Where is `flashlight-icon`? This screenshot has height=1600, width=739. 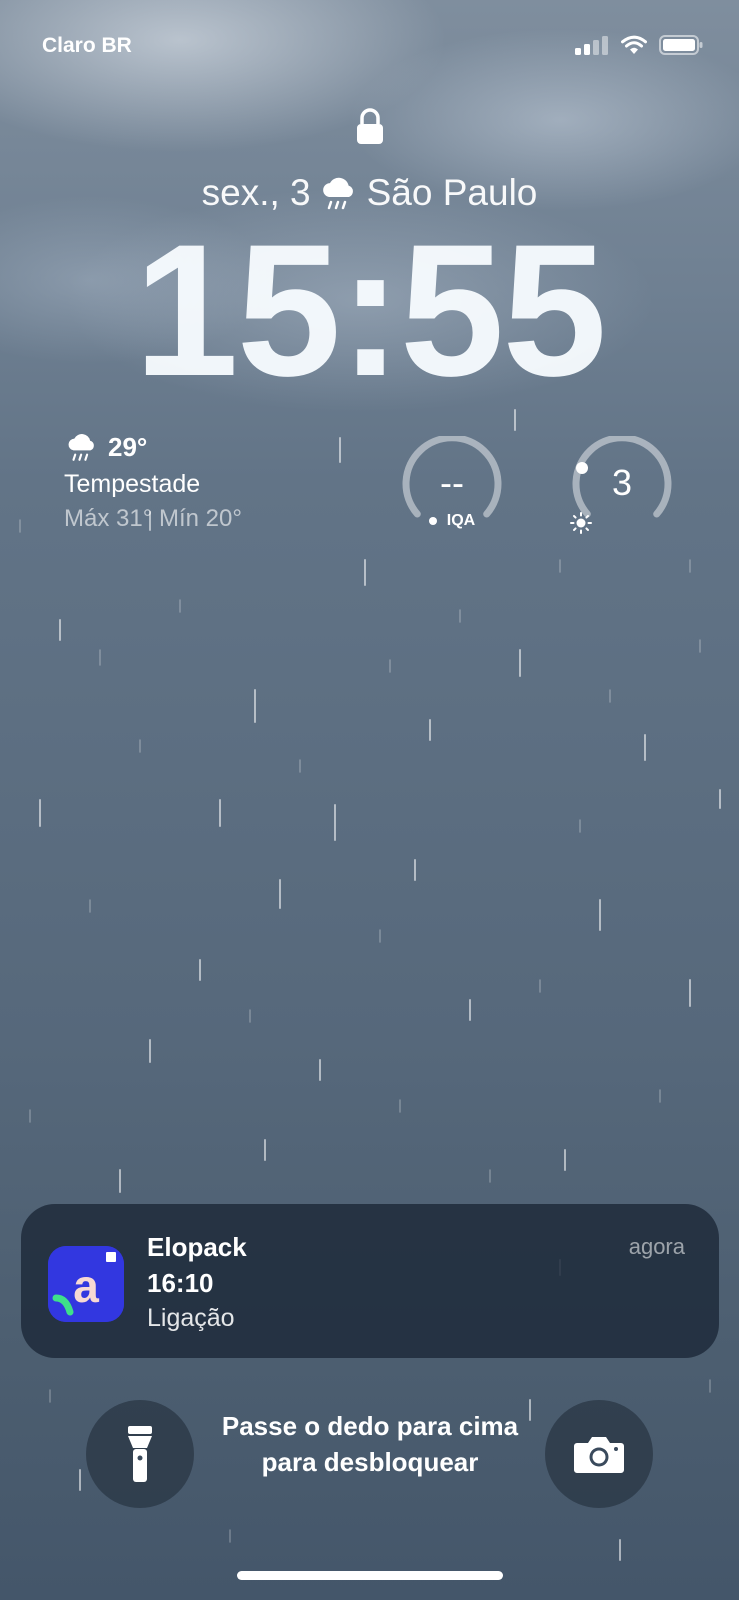 flashlight-icon is located at coordinates (140, 1454).